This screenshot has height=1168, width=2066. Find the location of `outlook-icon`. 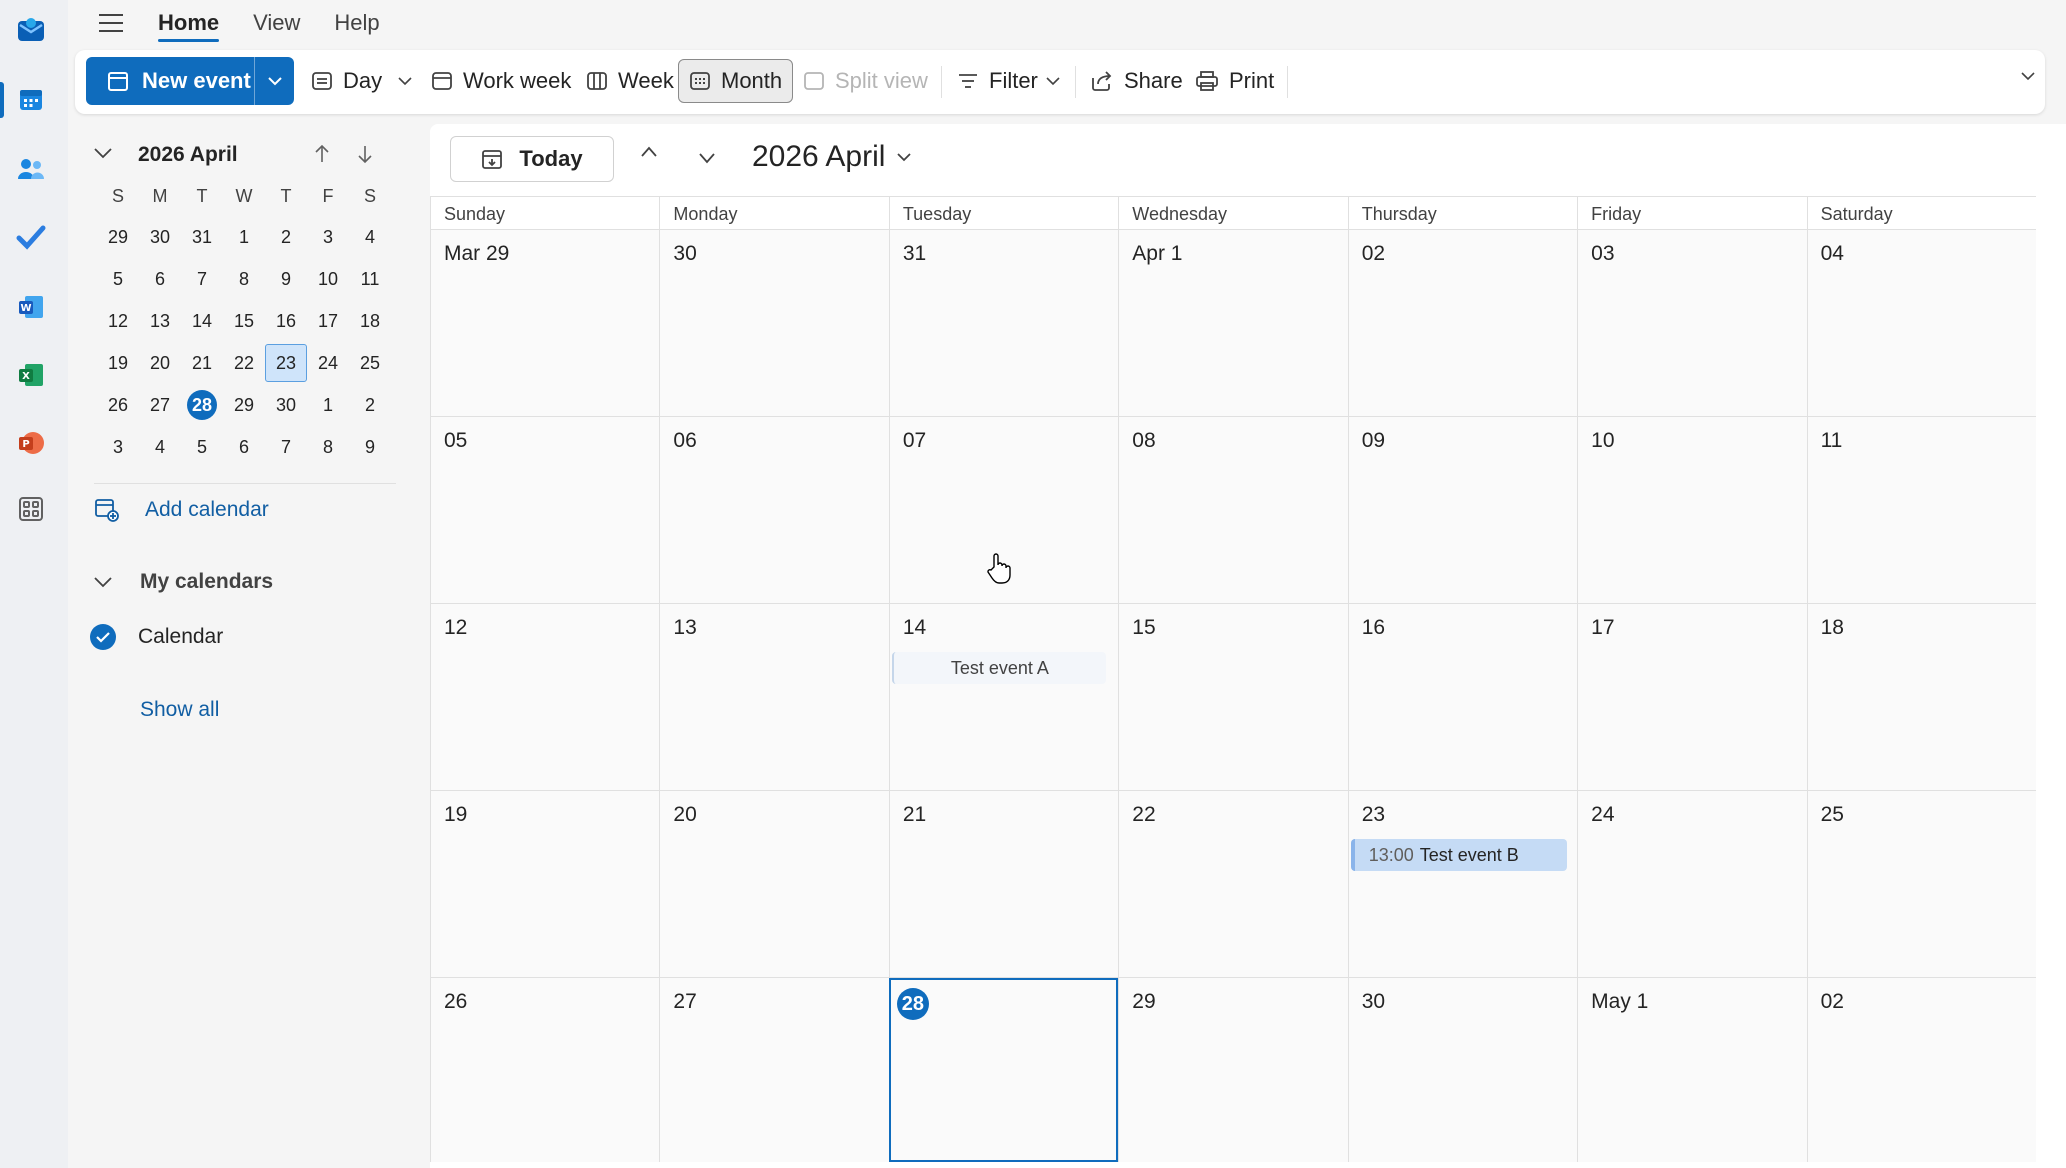

outlook-icon is located at coordinates (31, 30).